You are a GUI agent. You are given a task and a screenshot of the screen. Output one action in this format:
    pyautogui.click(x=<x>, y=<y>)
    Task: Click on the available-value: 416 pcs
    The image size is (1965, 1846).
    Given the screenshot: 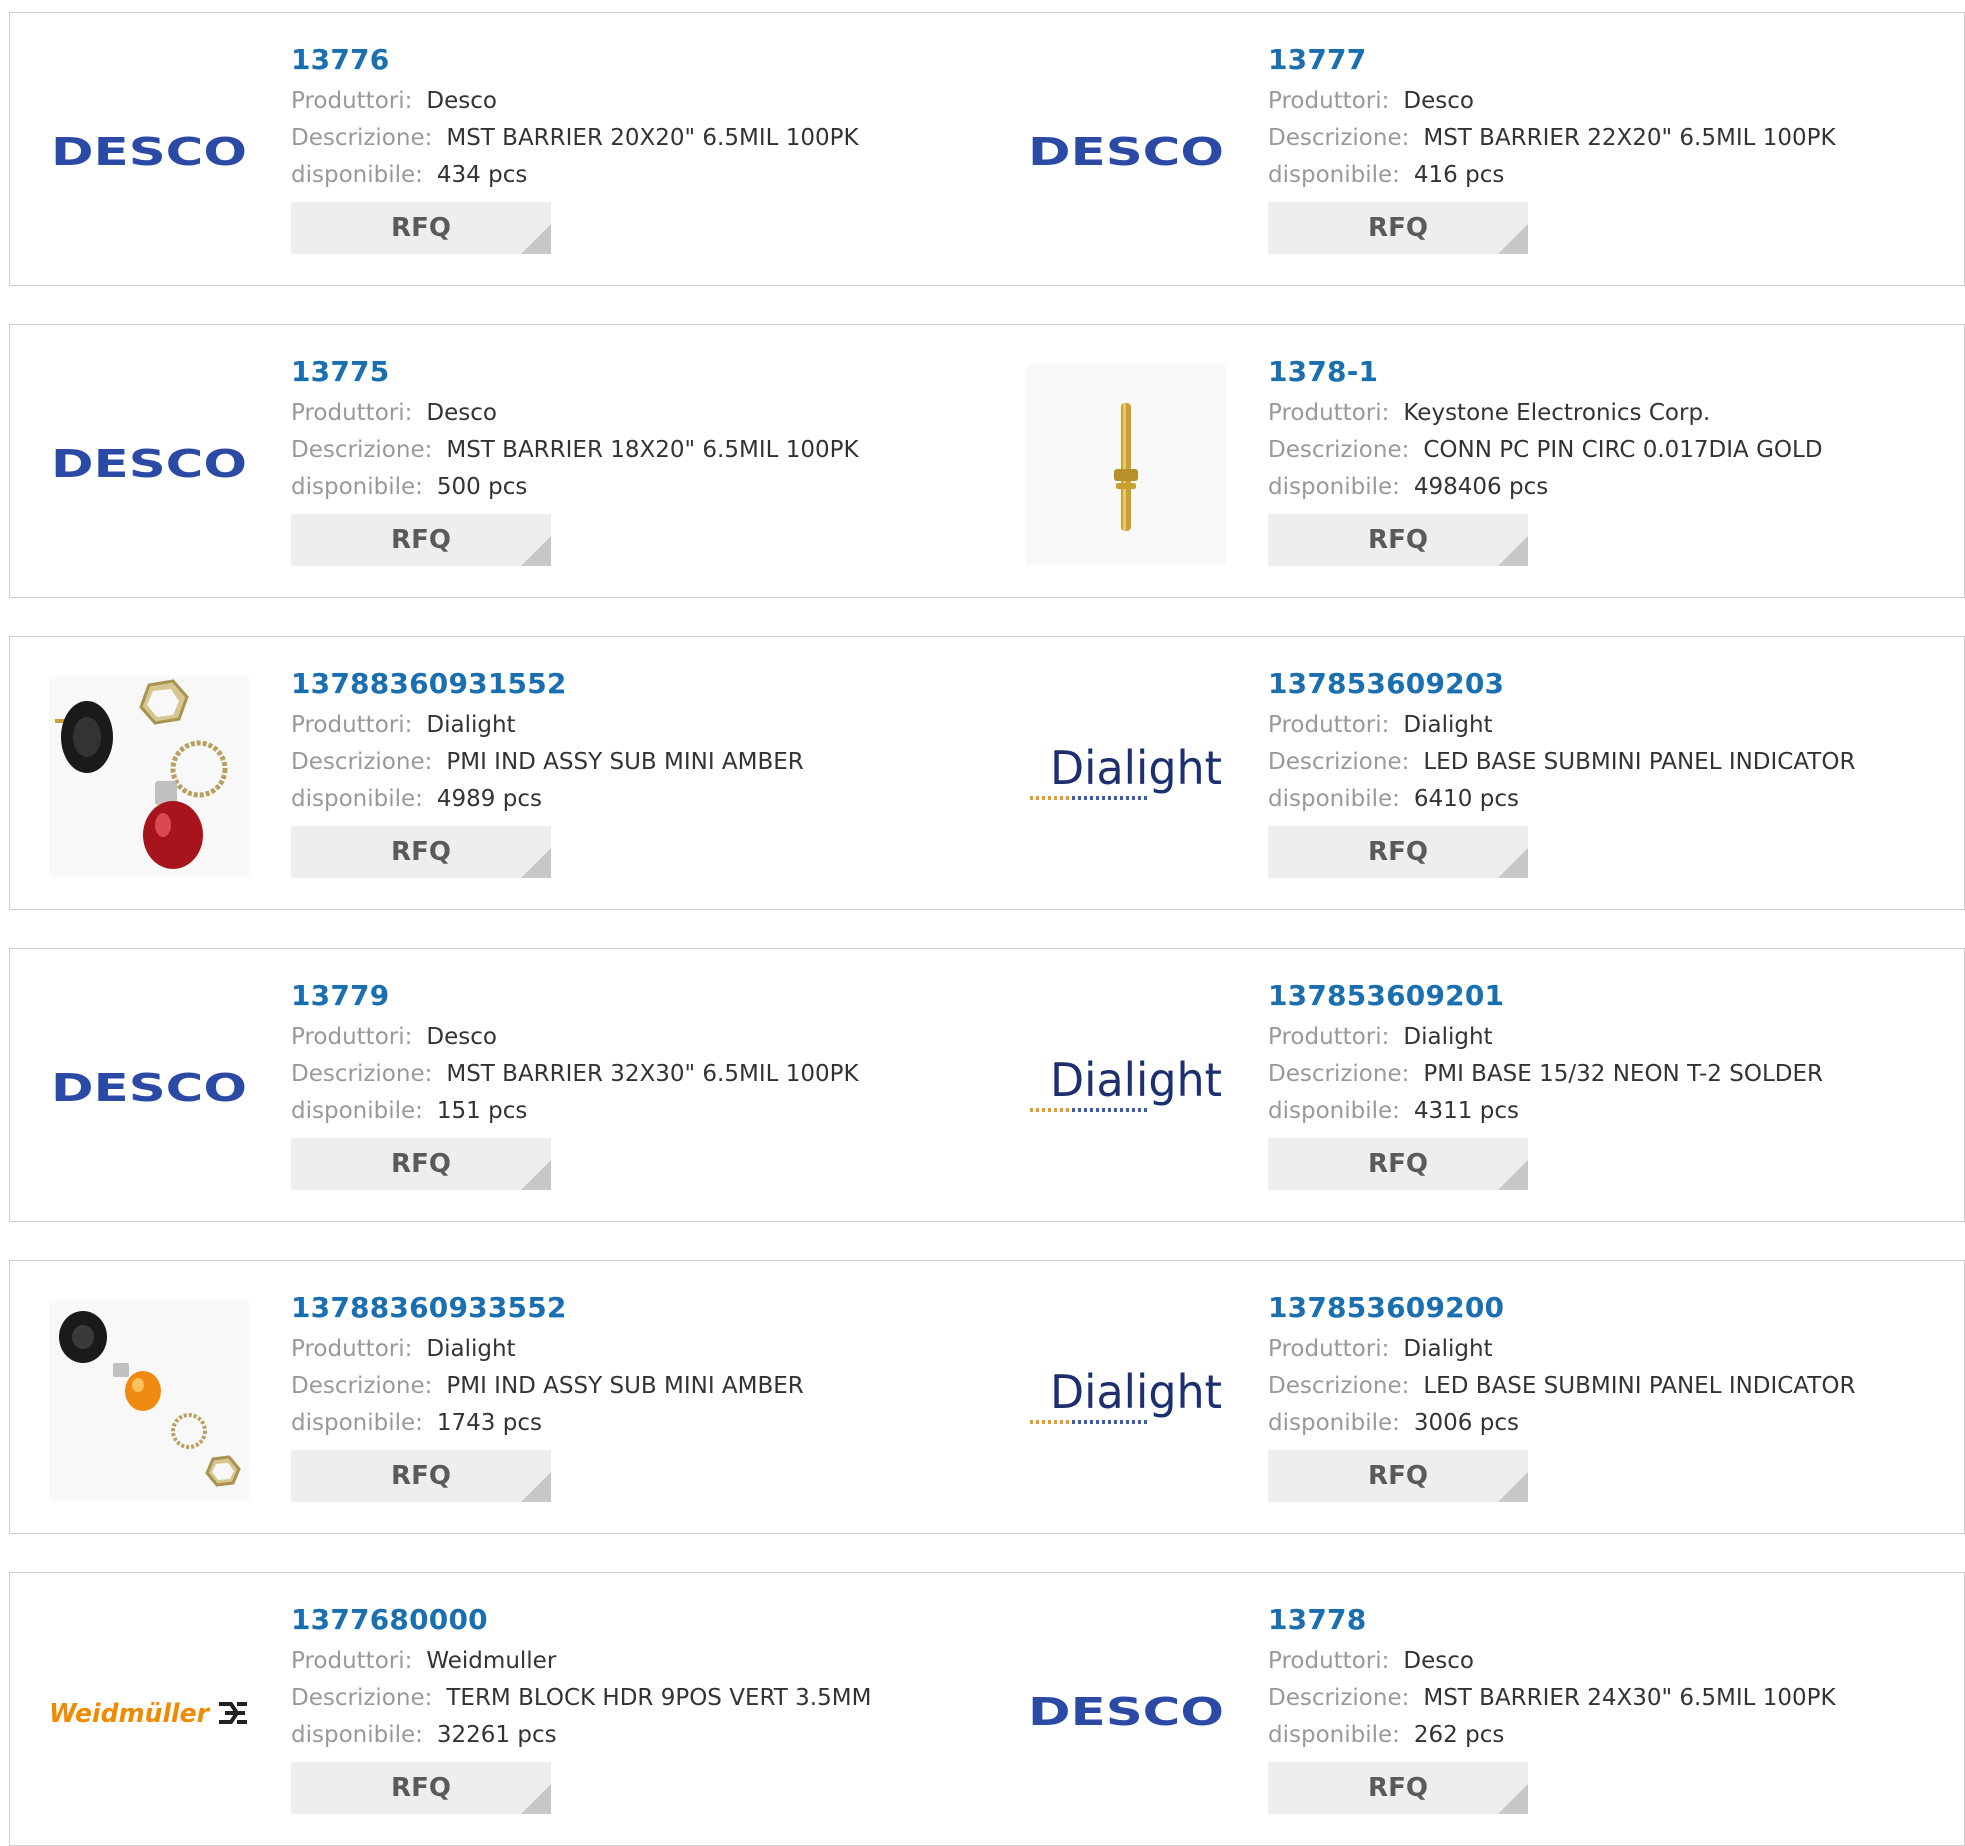 What is the action you would take?
    pyautogui.click(x=1459, y=175)
    